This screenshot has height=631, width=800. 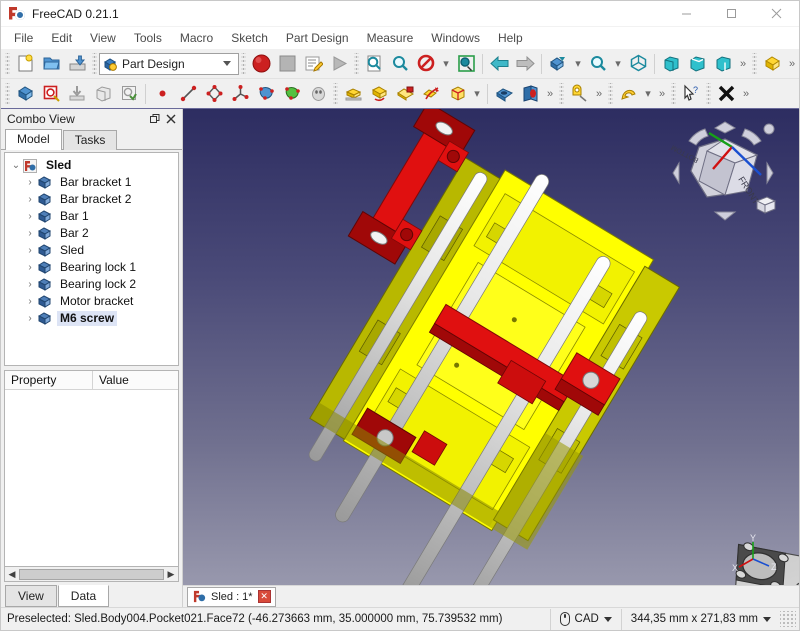 What do you see at coordinates (455, 38) in the screenshot?
I see `menu-windows: Windows` at bounding box center [455, 38].